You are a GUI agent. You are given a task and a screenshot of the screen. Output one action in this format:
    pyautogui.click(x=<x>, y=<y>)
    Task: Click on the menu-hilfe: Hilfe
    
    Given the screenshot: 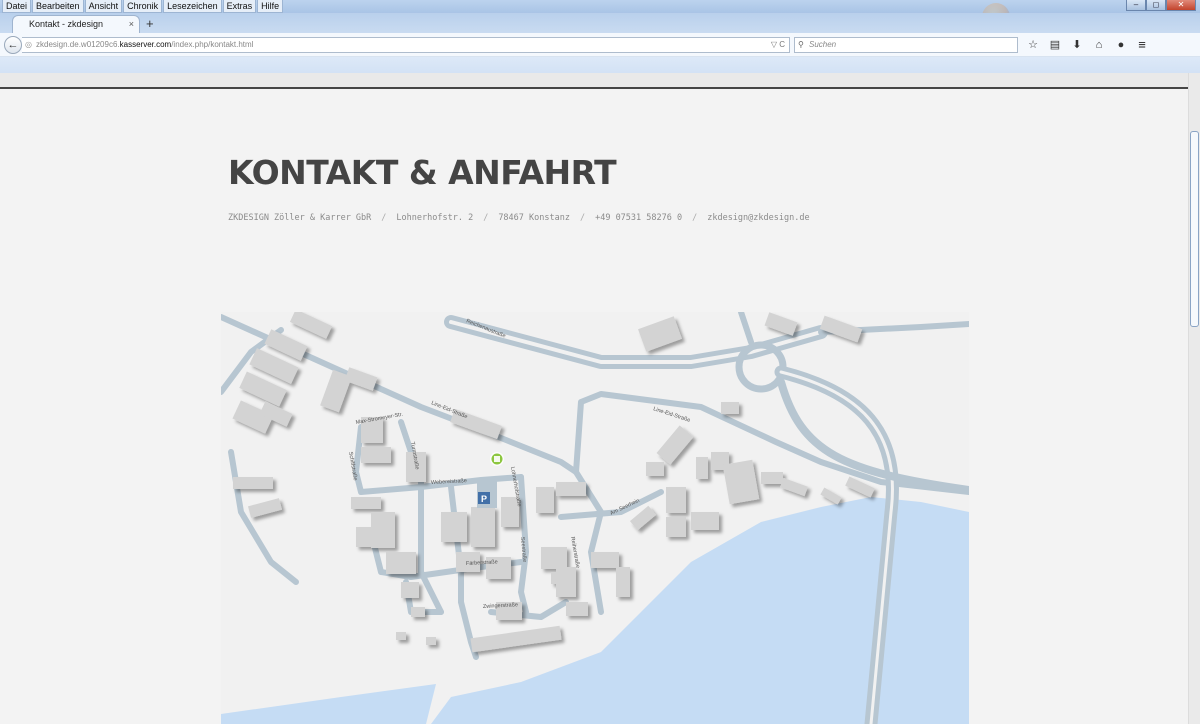 What is the action you would take?
    pyautogui.click(x=270, y=6)
    